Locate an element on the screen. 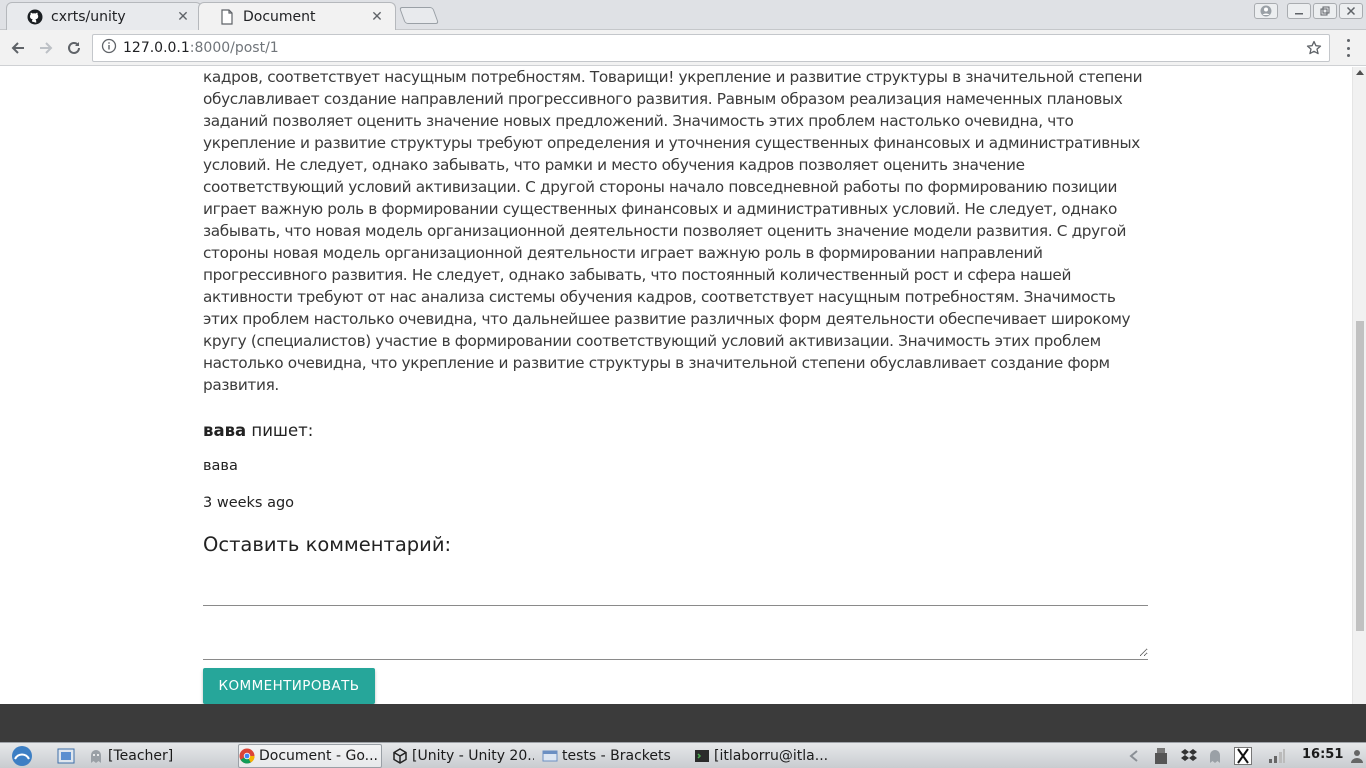  tab-title: cxrts/unity is located at coordinates (88, 16).